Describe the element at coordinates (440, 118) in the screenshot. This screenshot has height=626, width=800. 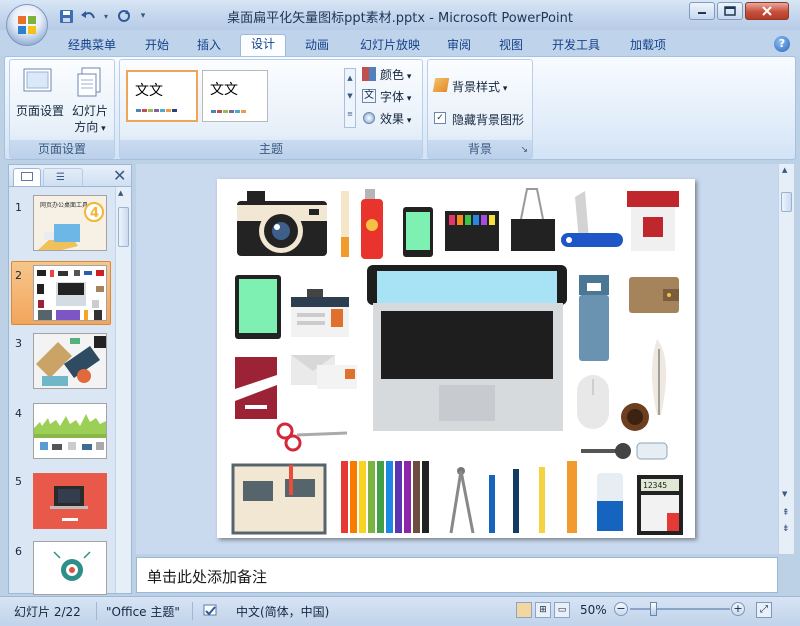
I see `checkbox-check-icon: ✓` at that location.